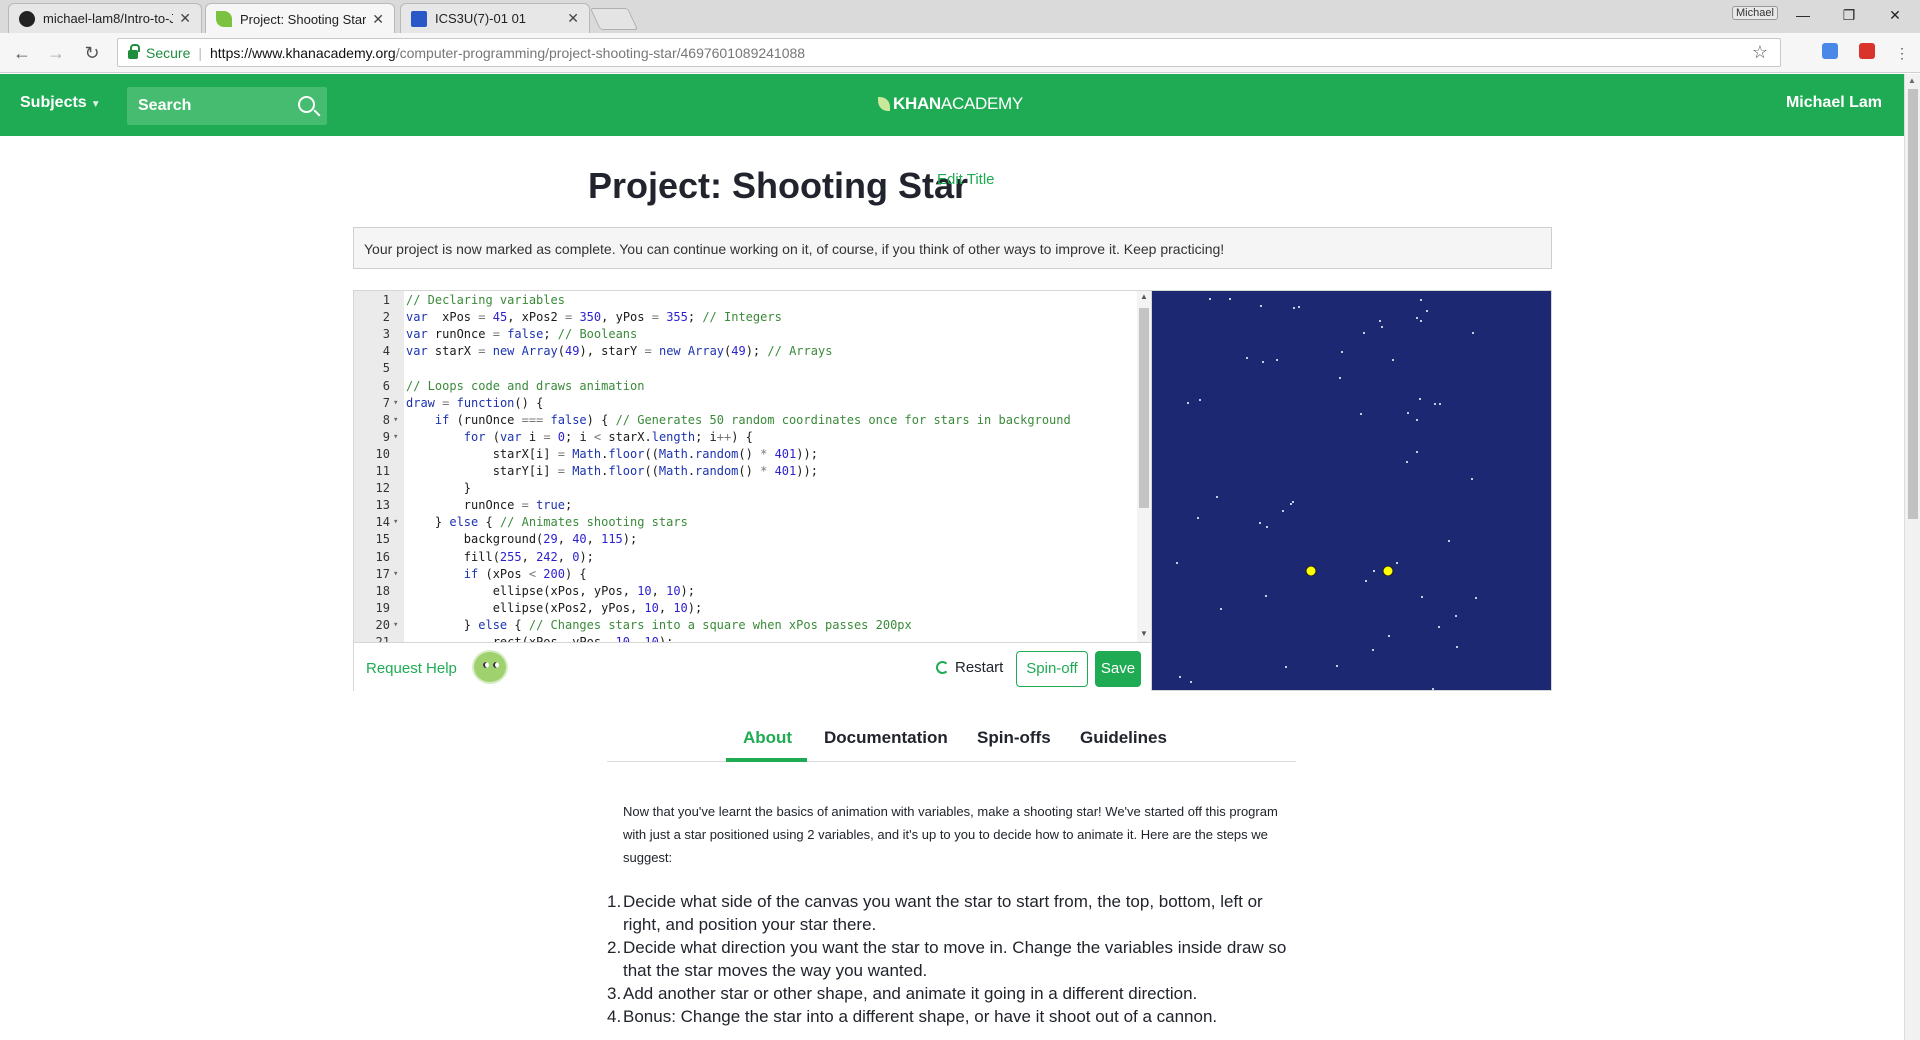  What do you see at coordinates (745, 300) in the screenshot?
I see `code-line: 1 // Declaring variables` at bounding box center [745, 300].